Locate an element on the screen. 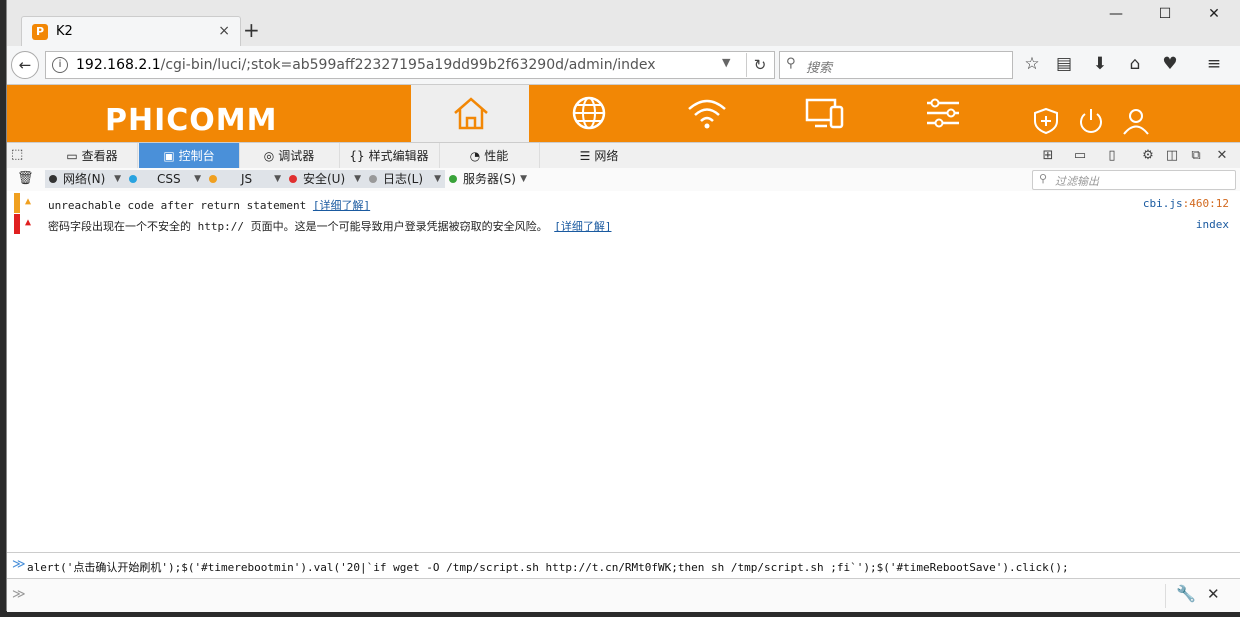 This screenshot has width=1240, height=617. filter-js-button: JS ▼ is located at coordinates (245, 179).